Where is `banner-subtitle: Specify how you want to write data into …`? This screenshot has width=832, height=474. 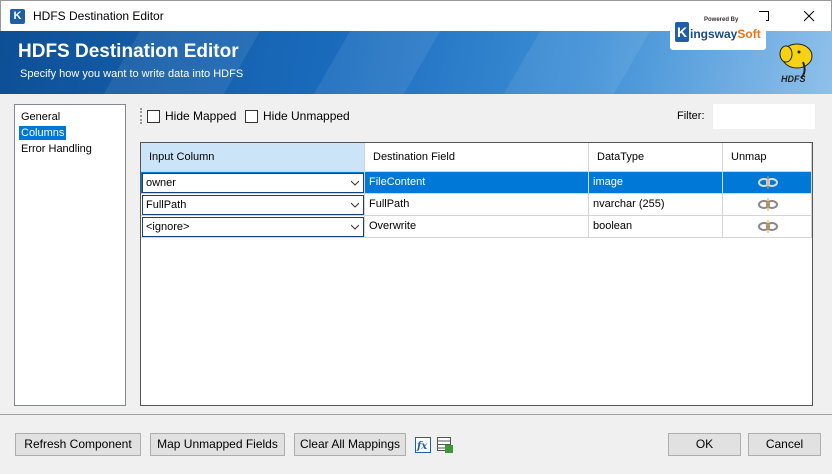
banner-subtitle: Specify how you want to write data into … is located at coordinates (132, 74).